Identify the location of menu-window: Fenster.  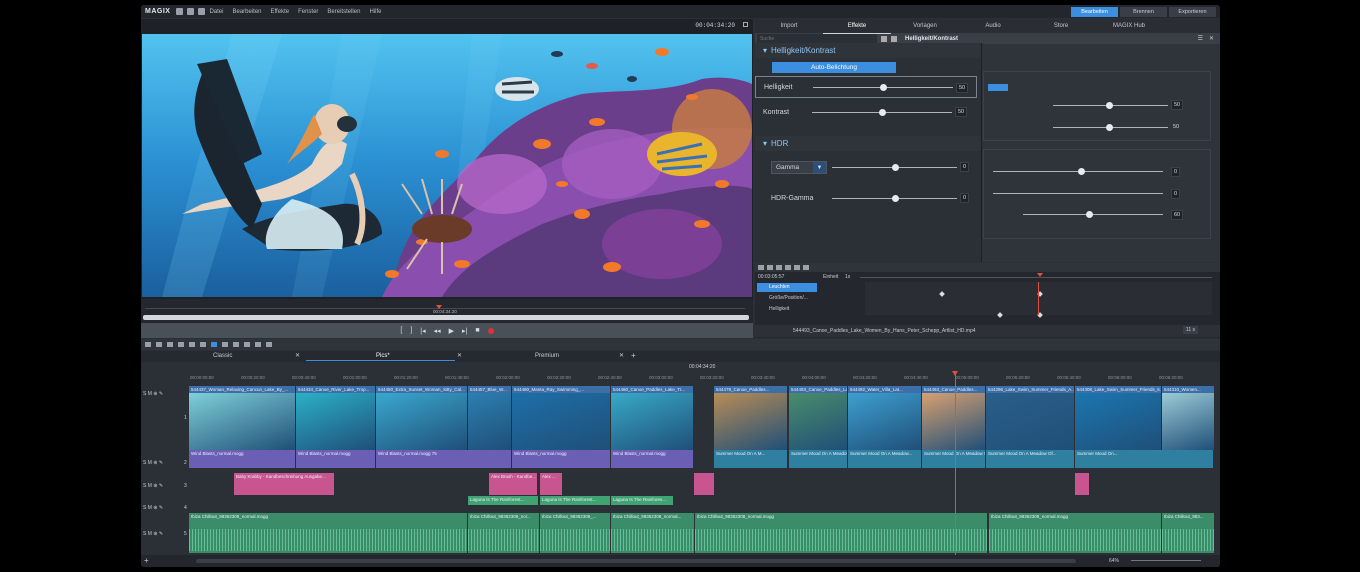
(308, 12).